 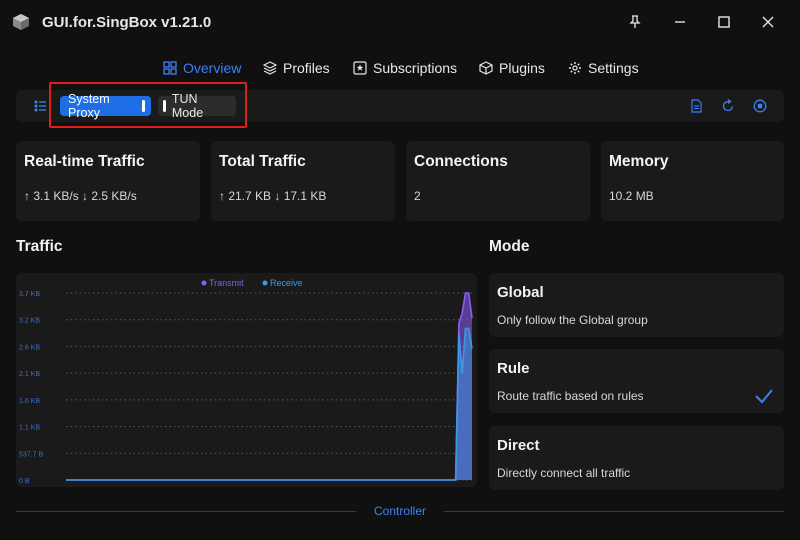 I want to click on y-tick-label: 2.1 KB, so click(x=29, y=374).